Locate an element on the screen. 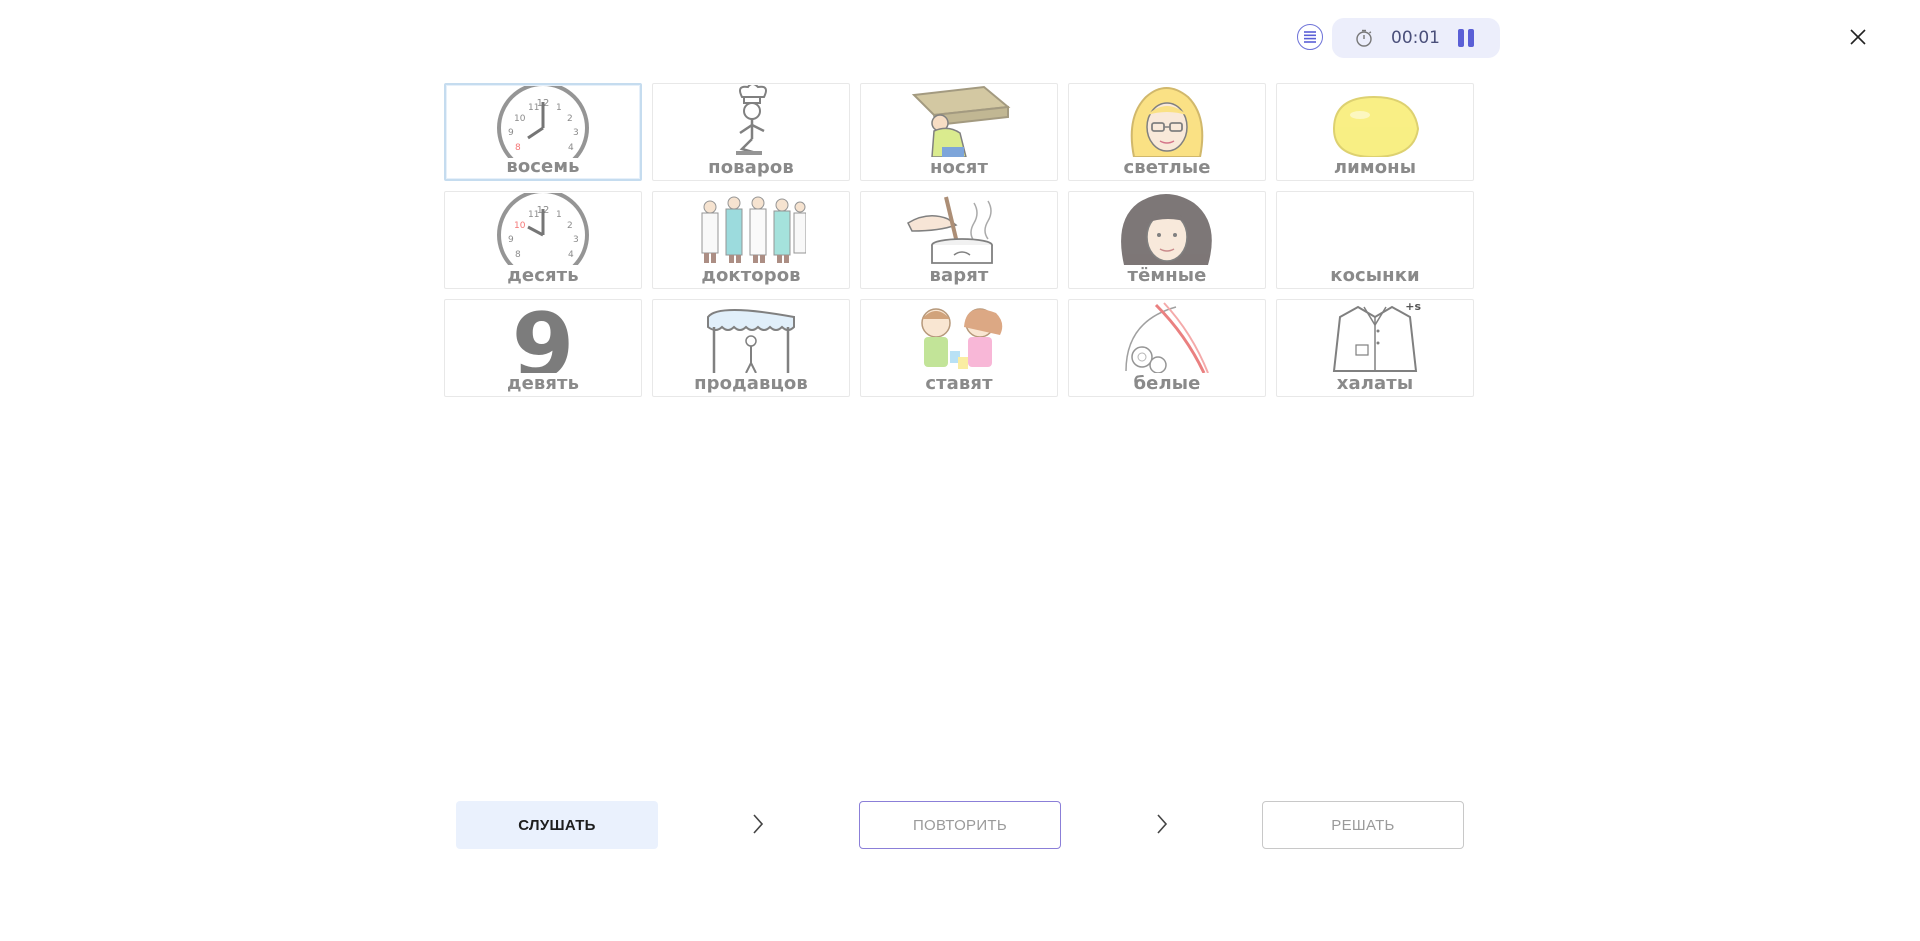 This screenshot has height=941, width=1920. word-card: ставят is located at coordinates (959, 348).